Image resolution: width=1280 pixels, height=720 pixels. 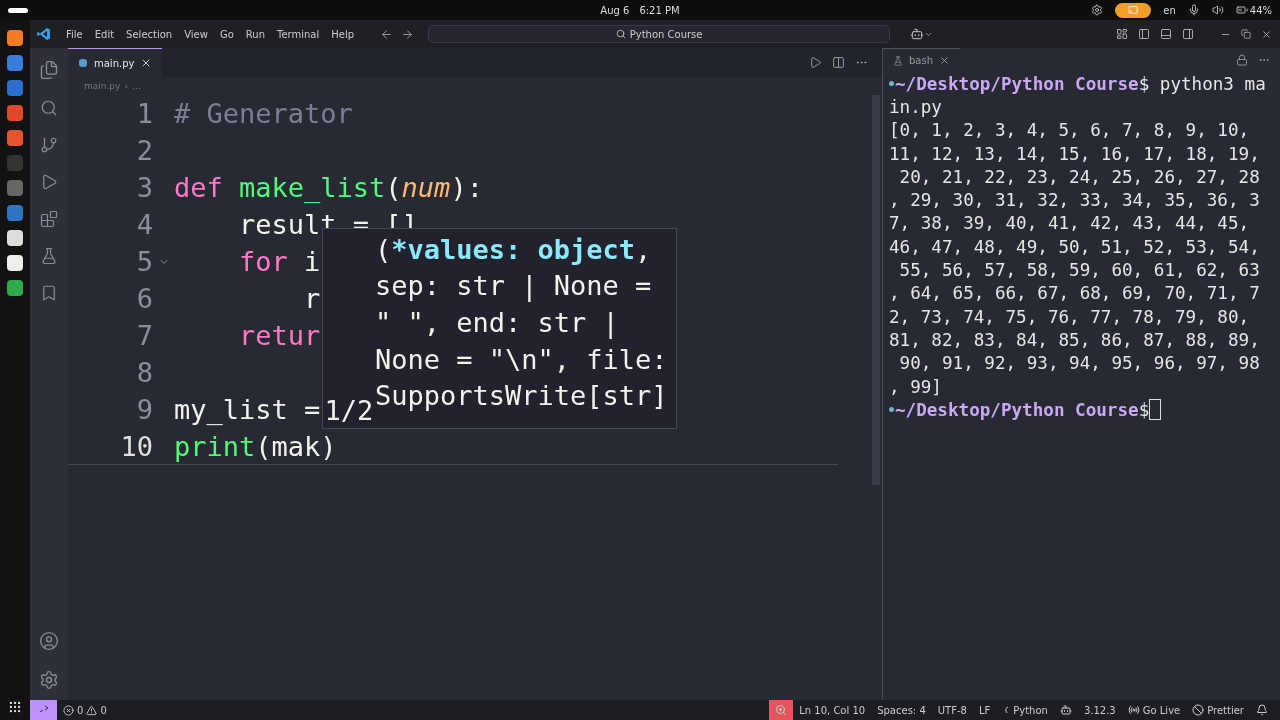 I want to click on code-token: make_list, so click(x=312, y=187).